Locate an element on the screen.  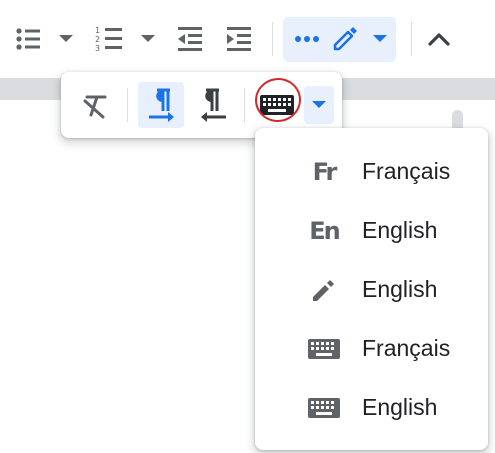
collapse-toolbar-icon is located at coordinates (439, 39).